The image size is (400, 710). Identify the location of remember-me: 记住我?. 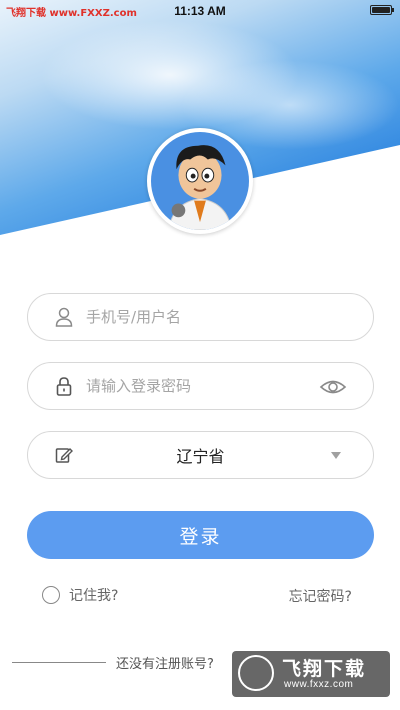
(80, 595).